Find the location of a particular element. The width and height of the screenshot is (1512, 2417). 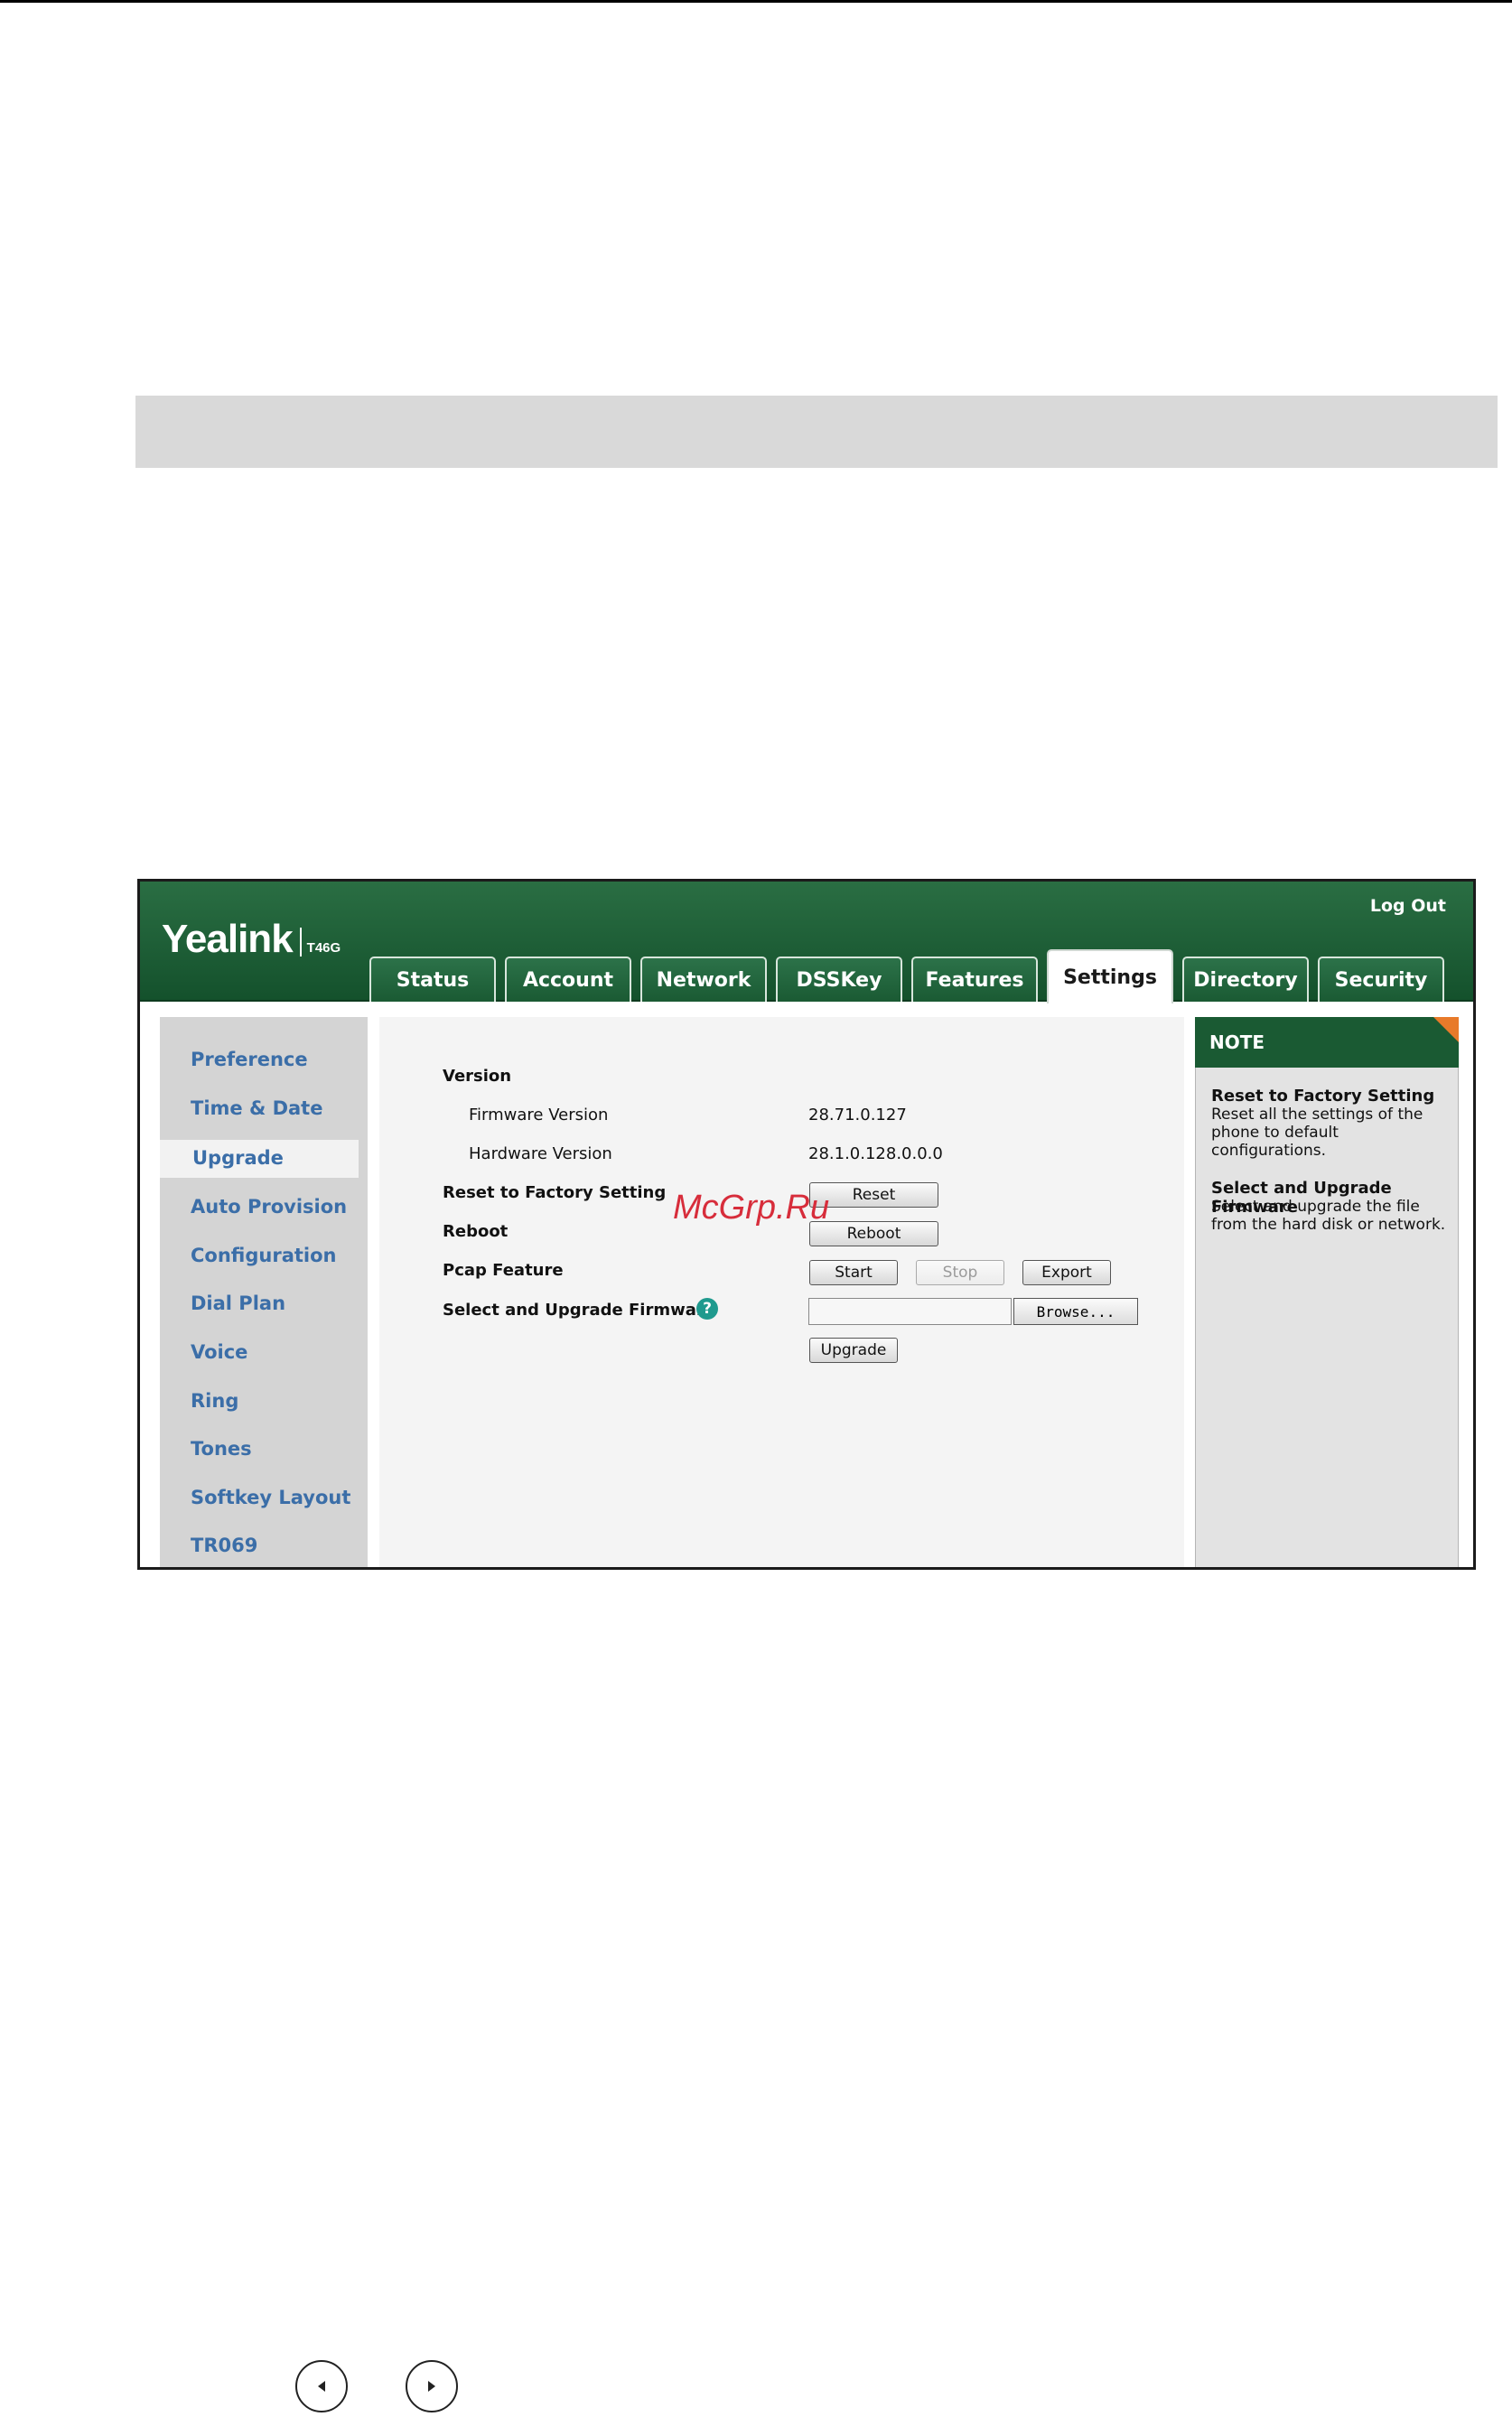

sidebar-item-time-date: Time & Date is located at coordinates (256, 1108).